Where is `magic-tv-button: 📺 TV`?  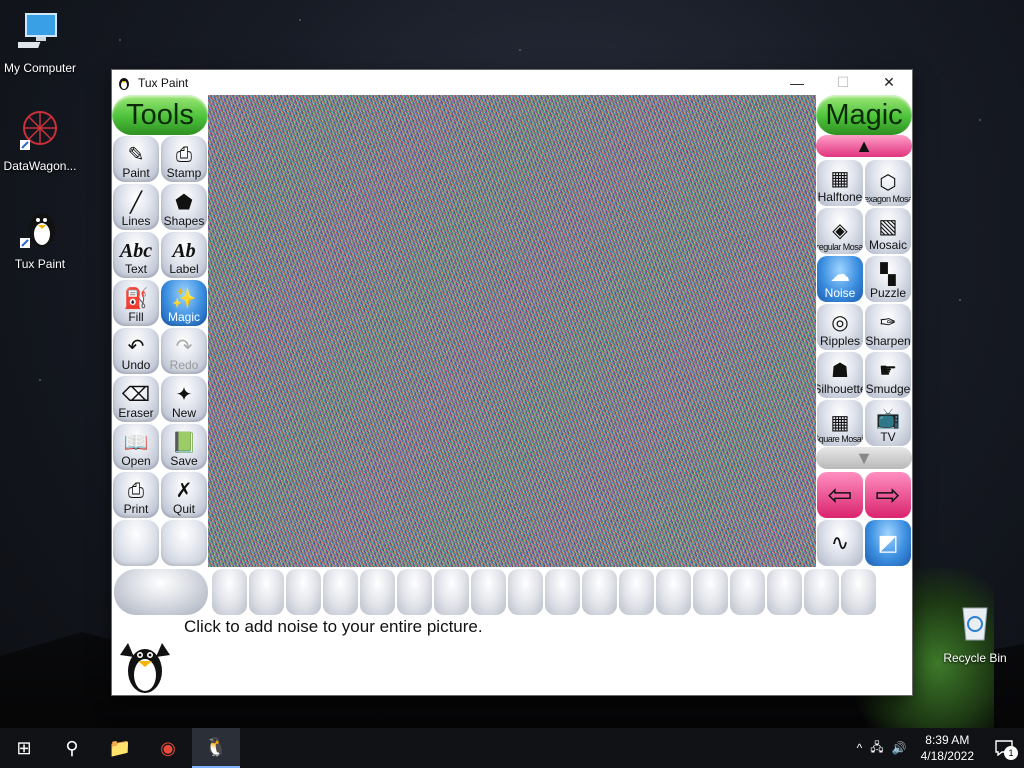
magic-tv-button: 📺 TV is located at coordinates (888, 423).